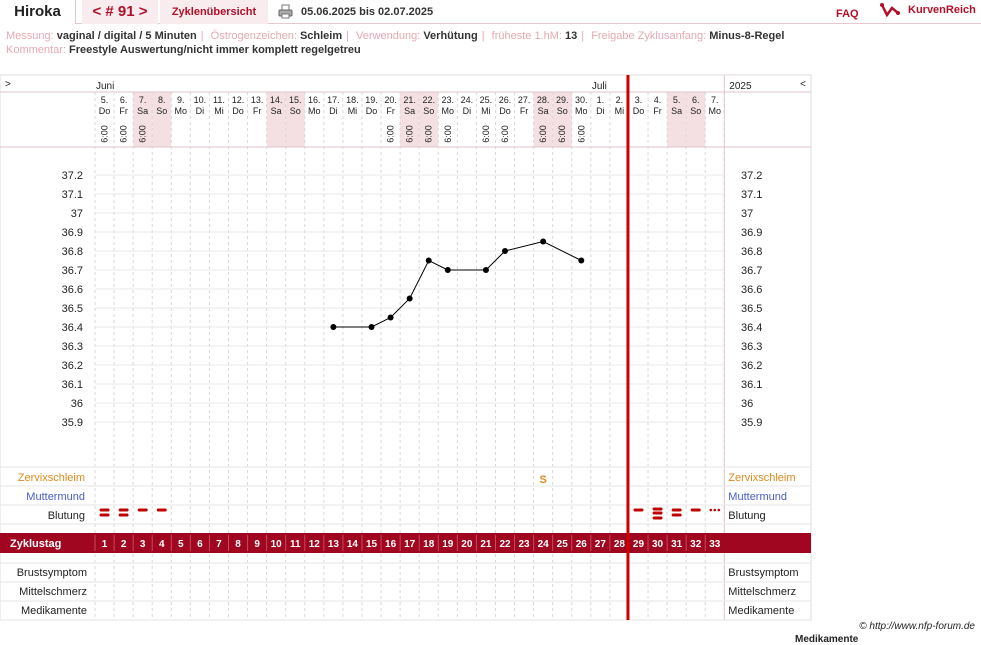  What do you see at coordinates (410, 544) in the screenshot?
I see `cycle-day-number: 17` at bounding box center [410, 544].